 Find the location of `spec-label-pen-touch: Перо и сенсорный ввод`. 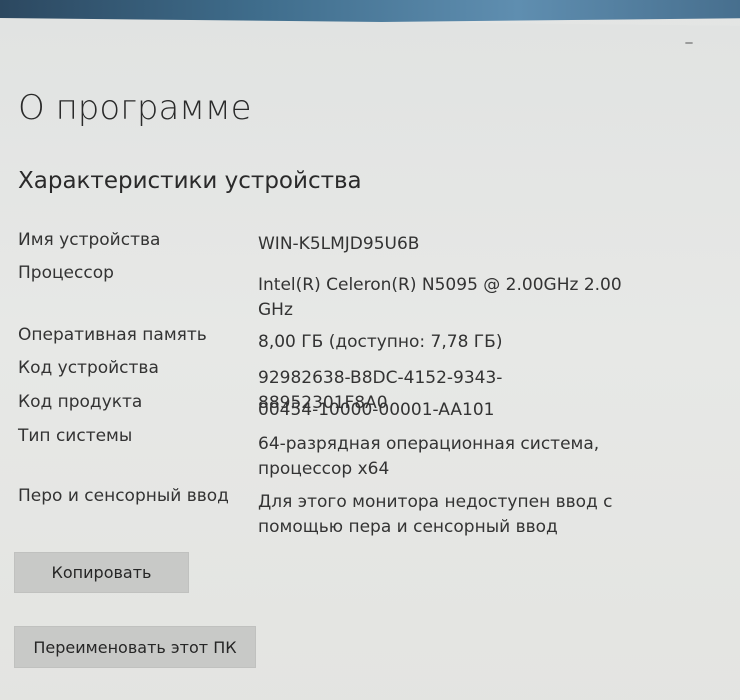

spec-label-pen-touch: Перо и сенсорный ввод is located at coordinates (123, 496).